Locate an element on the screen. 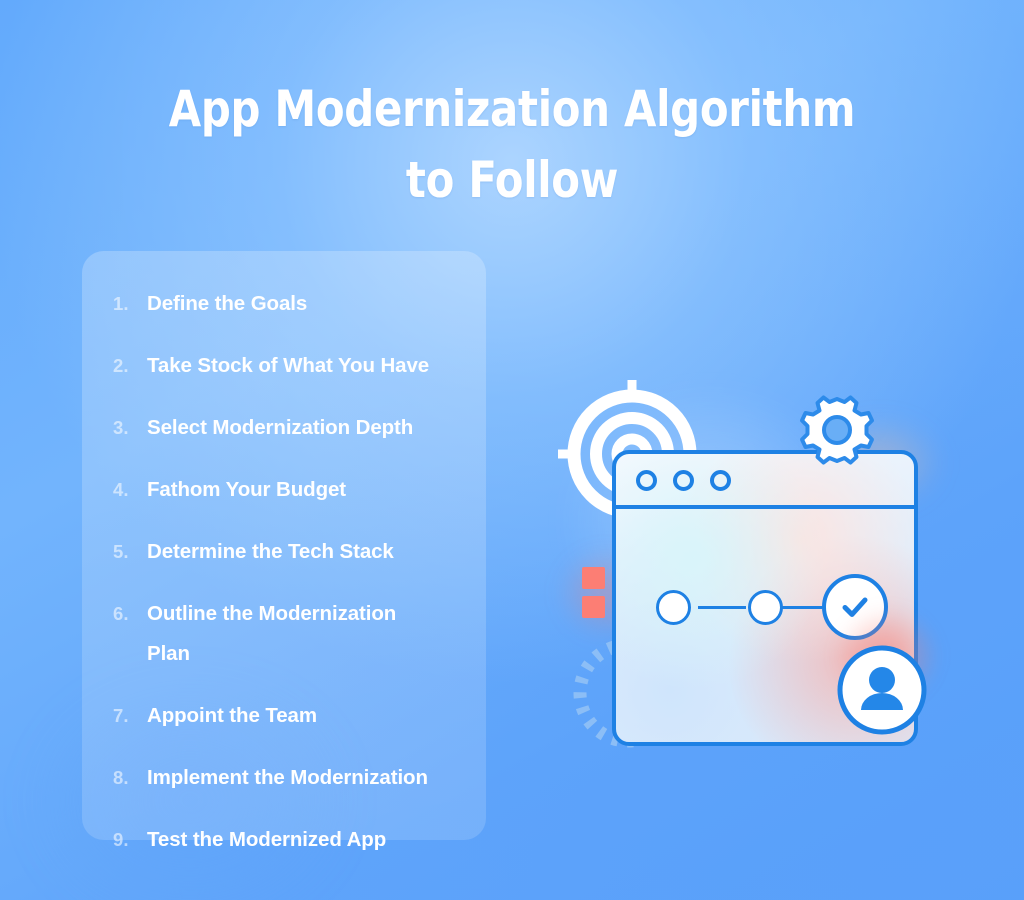  list-item-label: Implement the Modernization is located at coordinates (287, 777).